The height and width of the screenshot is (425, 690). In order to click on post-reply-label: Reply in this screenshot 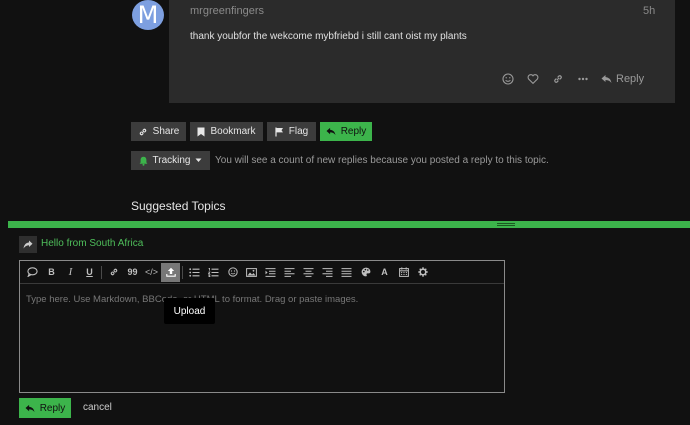, I will do `click(630, 79)`.